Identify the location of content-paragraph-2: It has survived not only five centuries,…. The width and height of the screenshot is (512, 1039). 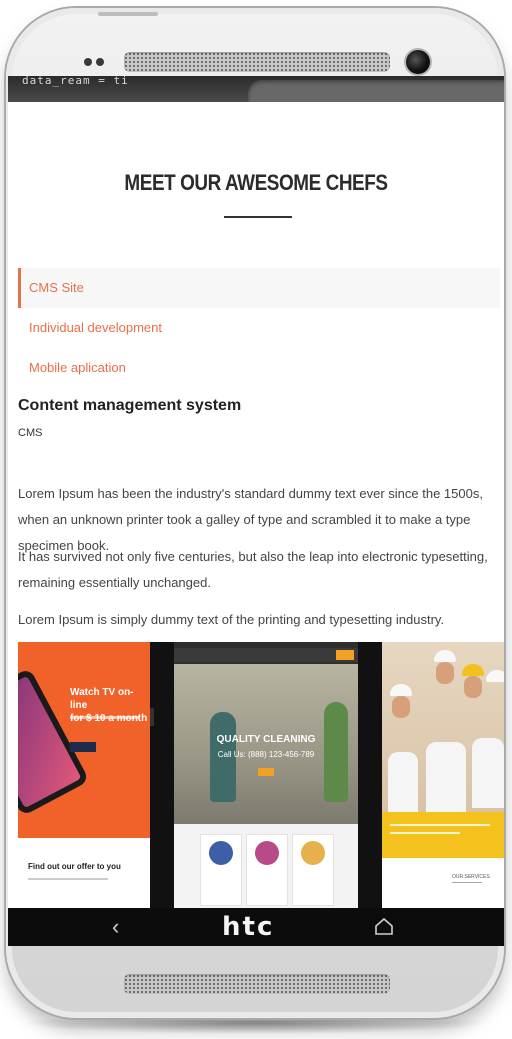
(253, 569).